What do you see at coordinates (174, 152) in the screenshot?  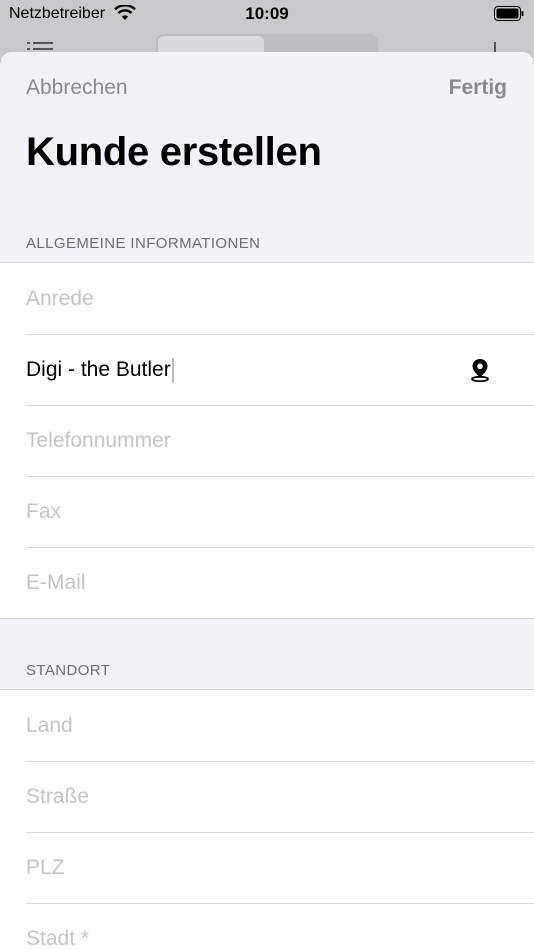 I see `page-title: Kunde erstellen` at bounding box center [174, 152].